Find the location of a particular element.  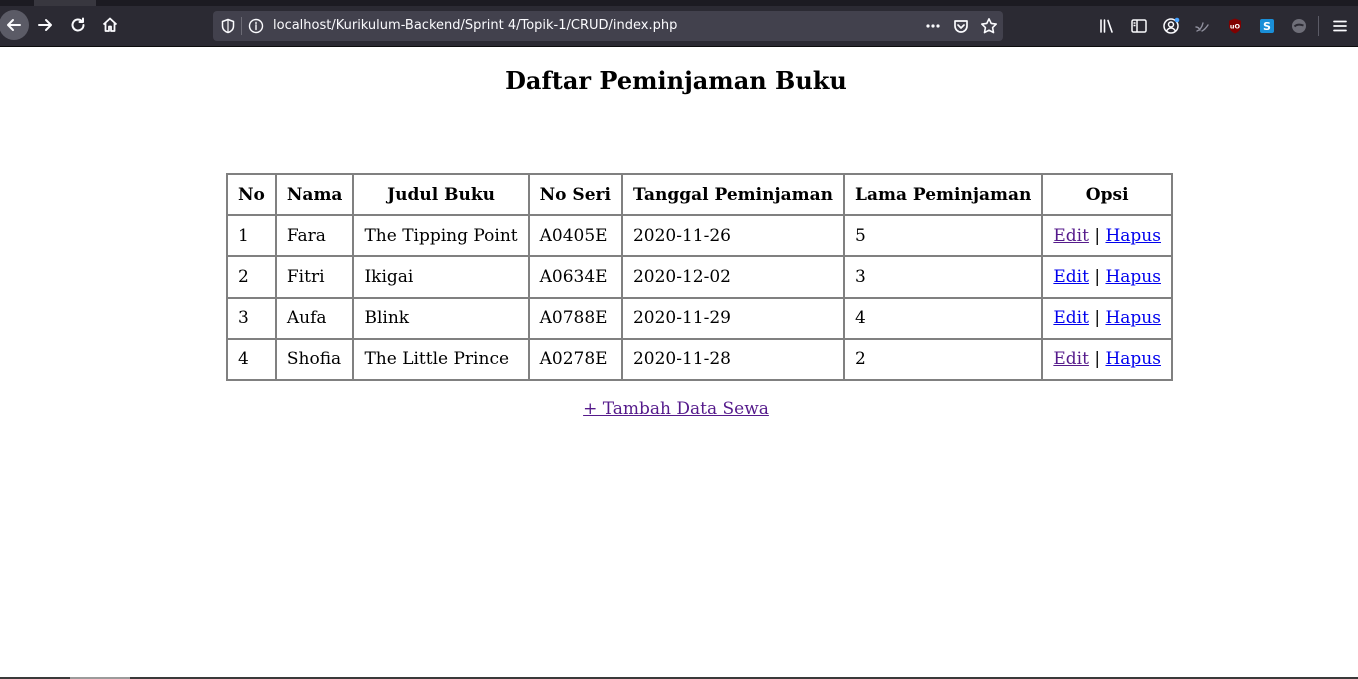

shield-icon is located at coordinates (228, 26).